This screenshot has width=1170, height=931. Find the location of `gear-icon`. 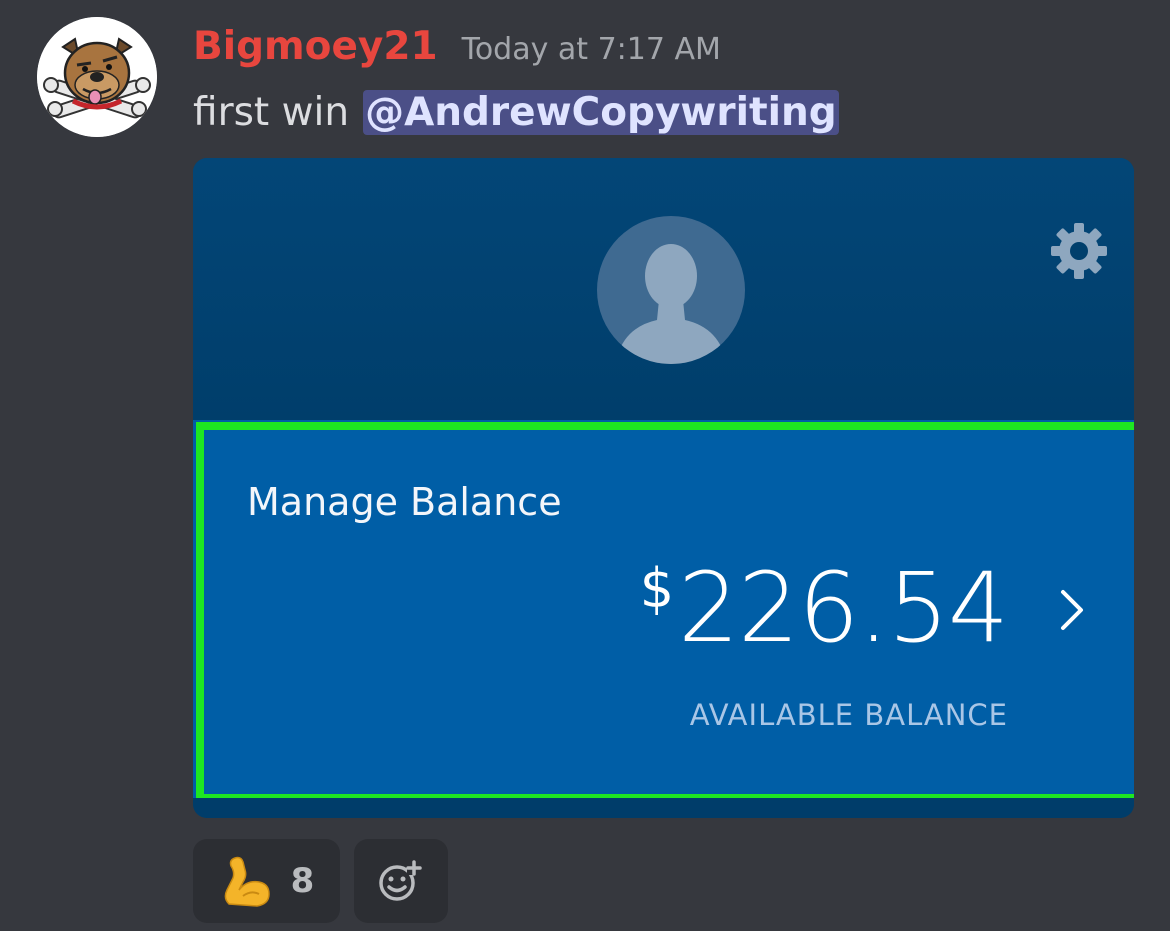

gear-icon is located at coordinates (1079, 251).